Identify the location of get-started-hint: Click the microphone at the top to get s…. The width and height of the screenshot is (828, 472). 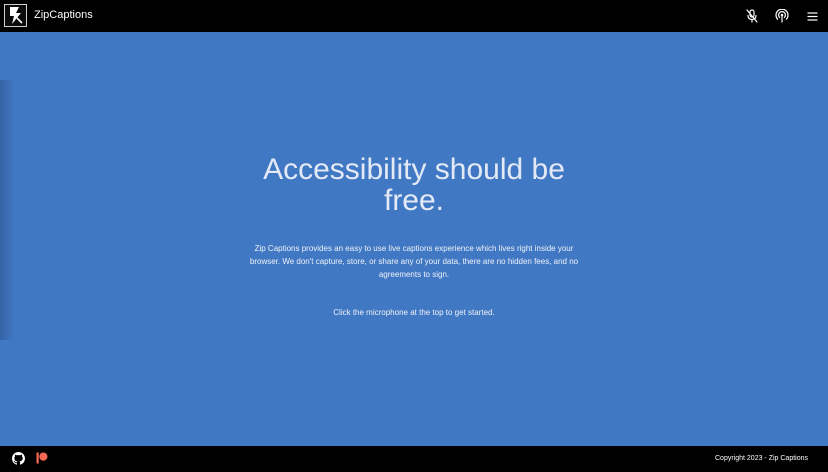
(414, 312).